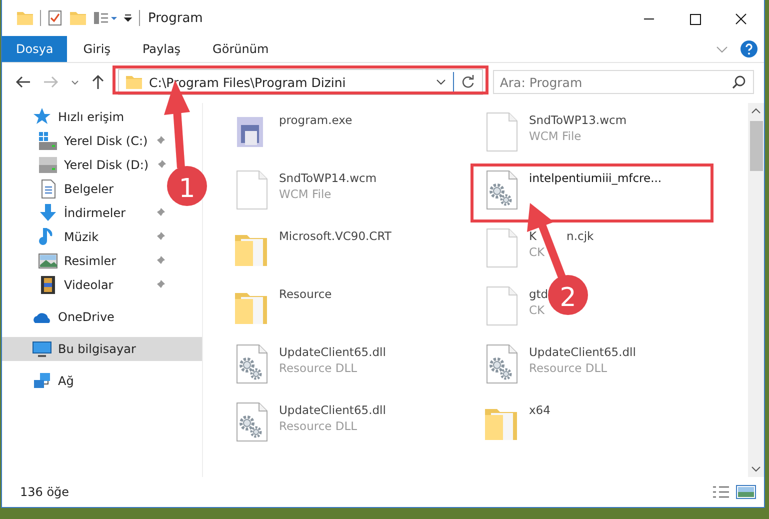 The height and width of the screenshot is (519, 769). I want to click on properties-icon, so click(105, 18).